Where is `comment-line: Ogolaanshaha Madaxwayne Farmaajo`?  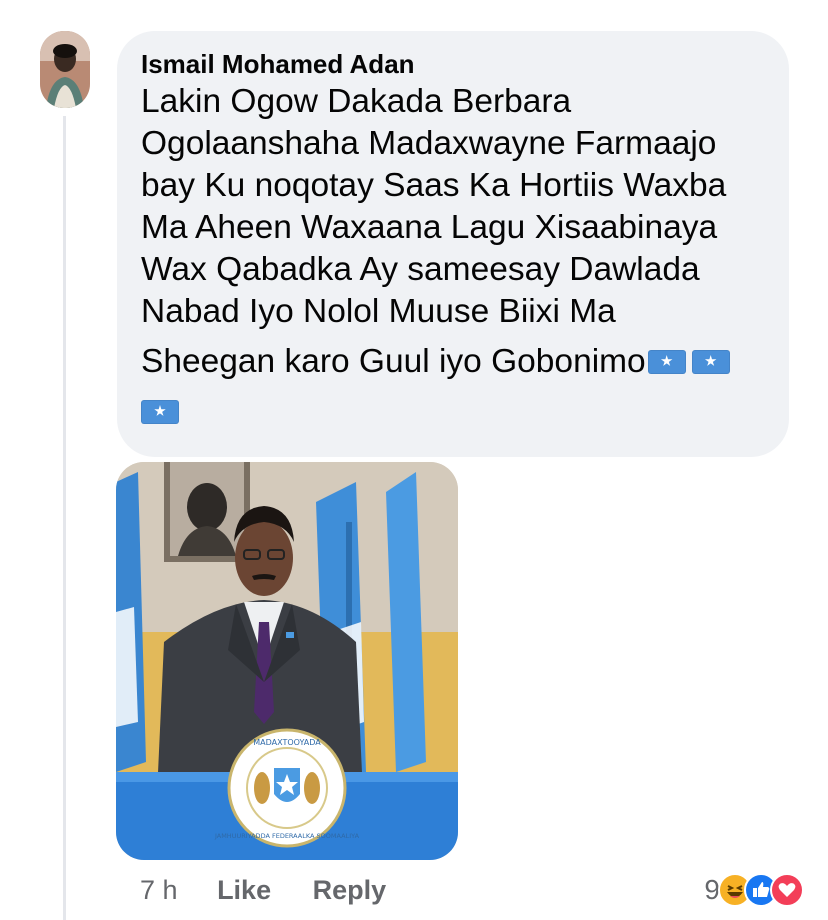
comment-line: Ogolaanshaha Madaxwayne Farmaajo is located at coordinates (429, 143).